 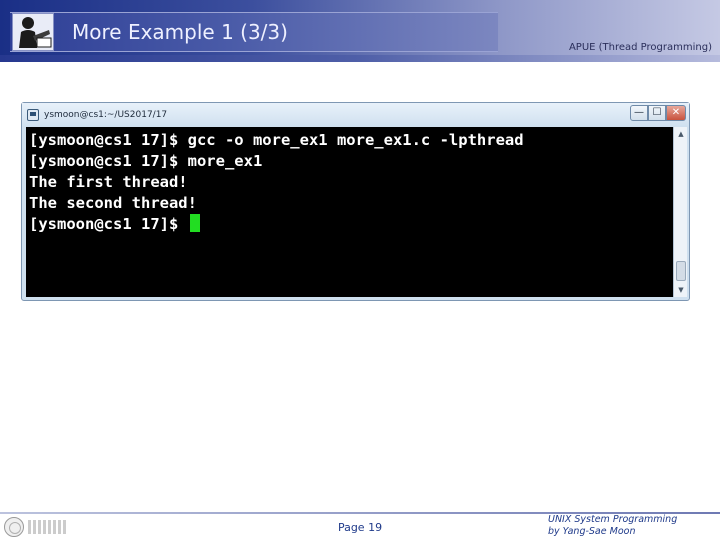 I want to click on credit-line-course: UNIX System Programming, so click(x=613, y=519).